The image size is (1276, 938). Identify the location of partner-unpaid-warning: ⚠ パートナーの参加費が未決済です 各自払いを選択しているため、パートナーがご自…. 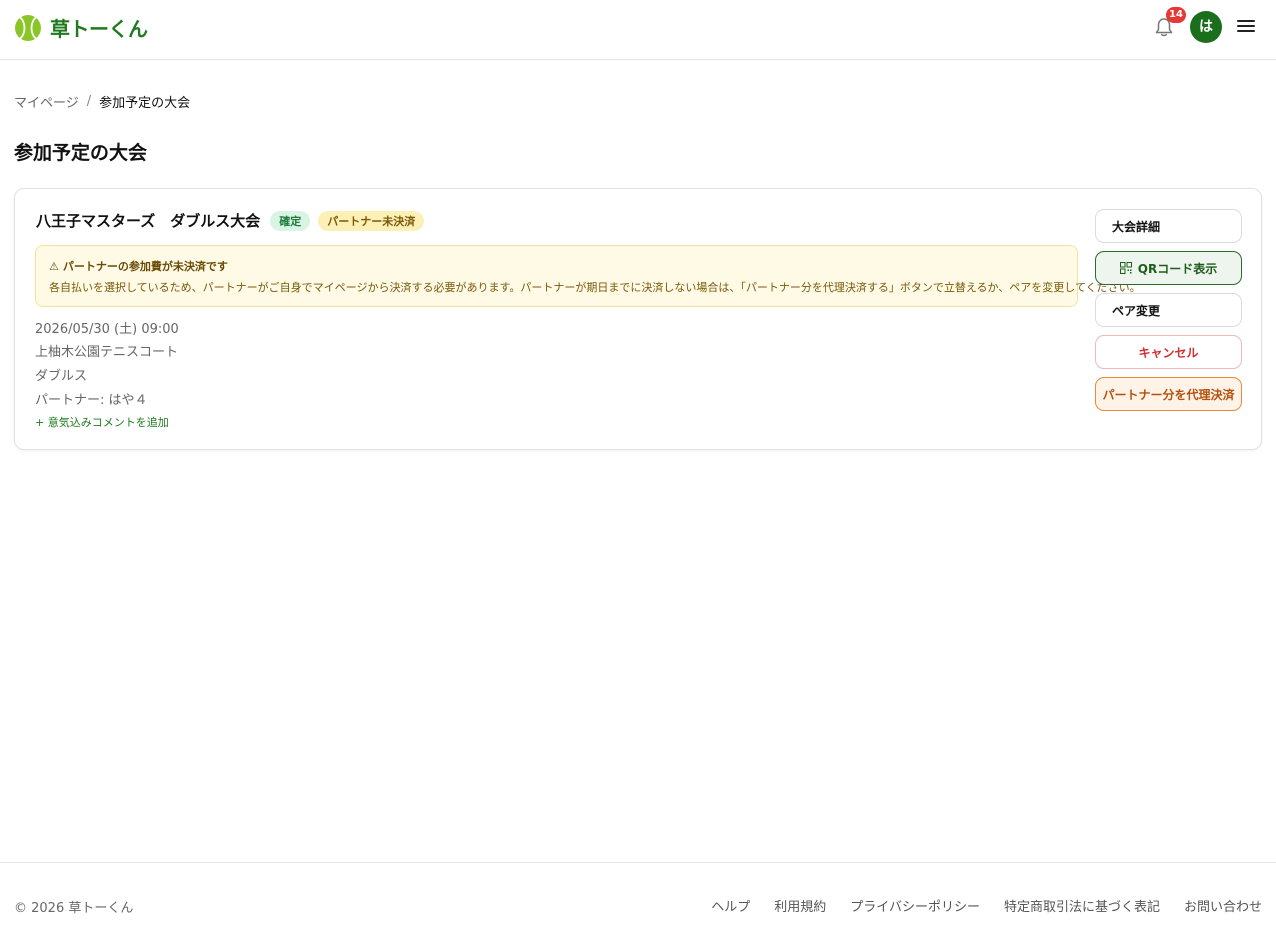
(588, 276).